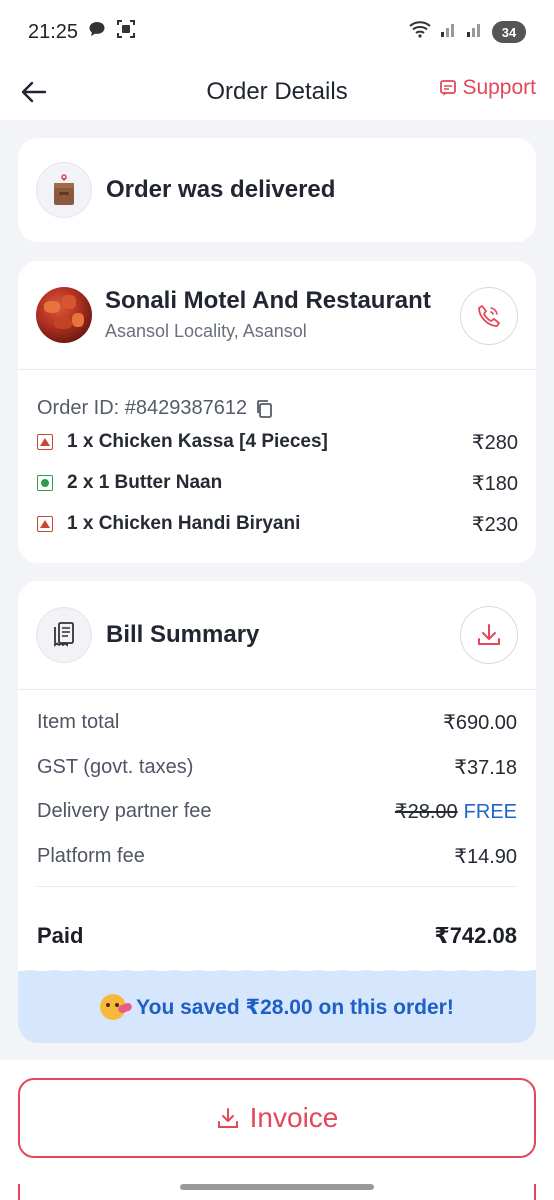 Image resolution: width=554 pixels, height=1200 pixels. Describe the element at coordinates (206, 331) in the screenshot. I see `restaurant-location: Asansol Locality, Asansol` at that location.